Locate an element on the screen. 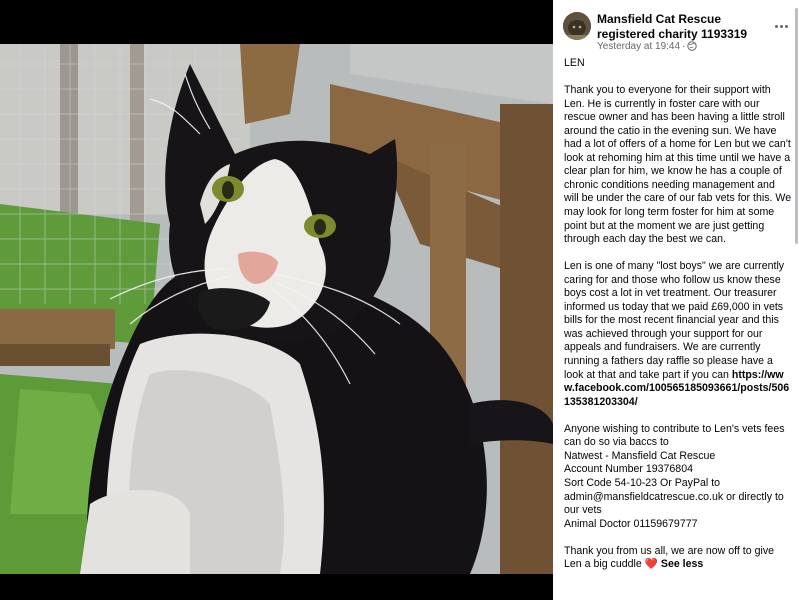 Image resolution: width=799 pixels, height=600 pixels. see-less-button: See less is located at coordinates (682, 564).